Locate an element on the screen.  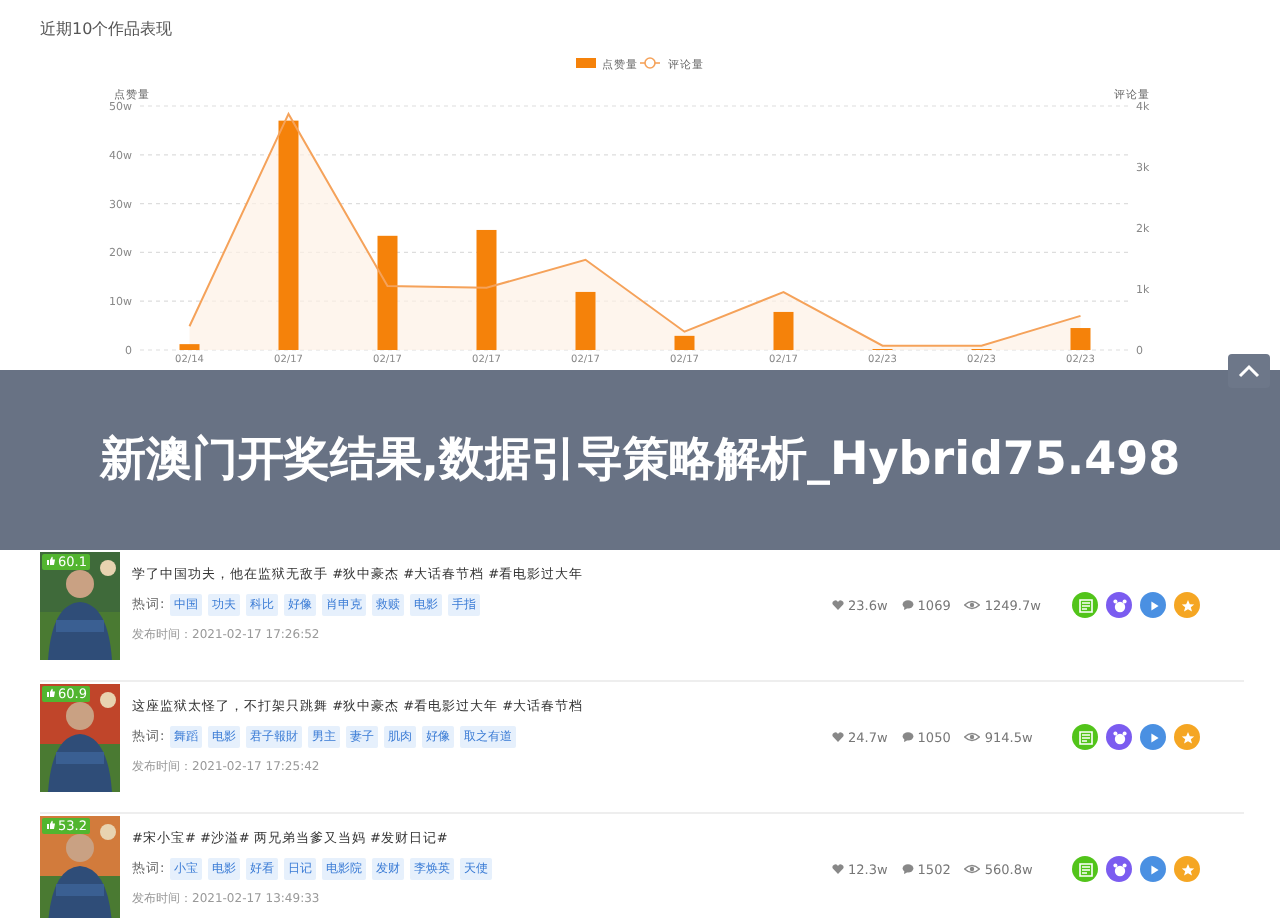
section-title: 近期10个作品表现 is located at coordinates (106, 29).